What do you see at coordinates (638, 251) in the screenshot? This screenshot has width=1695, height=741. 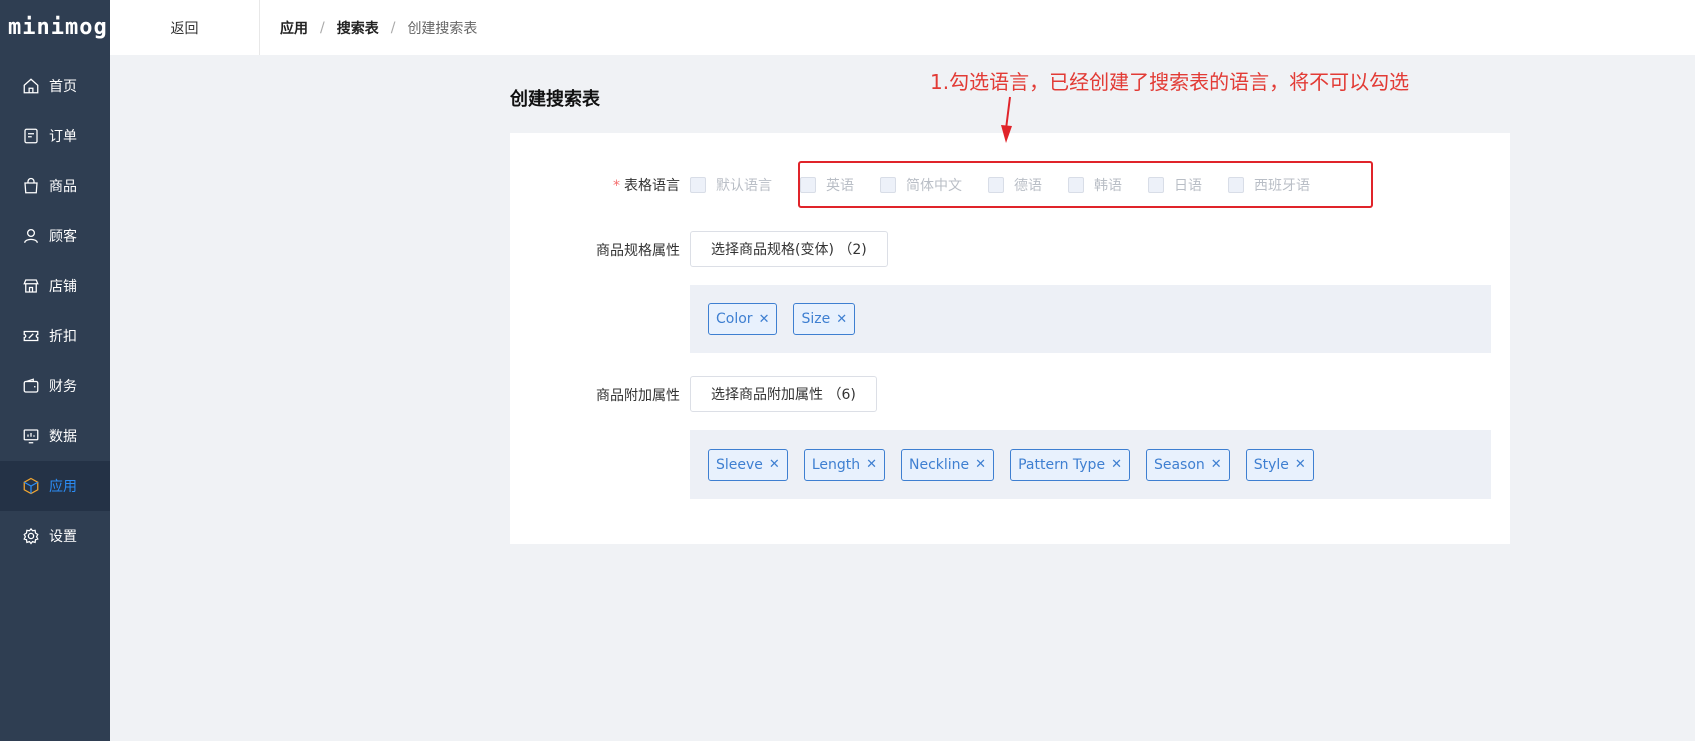 I see `spec-attributes-label: 商品规格属性` at bounding box center [638, 251].